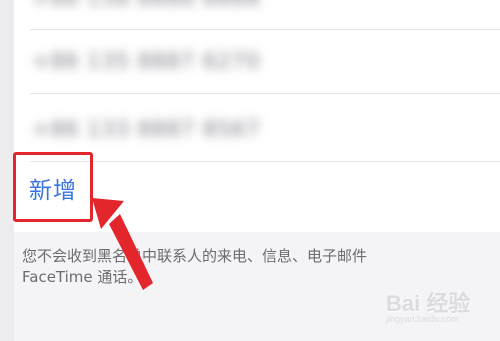 The height and width of the screenshot is (341, 500). Describe the element at coordinates (195, 256) in the screenshot. I see `footer-note-line-1: 您不会收到黑名单中联系人的来电、信息、电子邮件` at that location.